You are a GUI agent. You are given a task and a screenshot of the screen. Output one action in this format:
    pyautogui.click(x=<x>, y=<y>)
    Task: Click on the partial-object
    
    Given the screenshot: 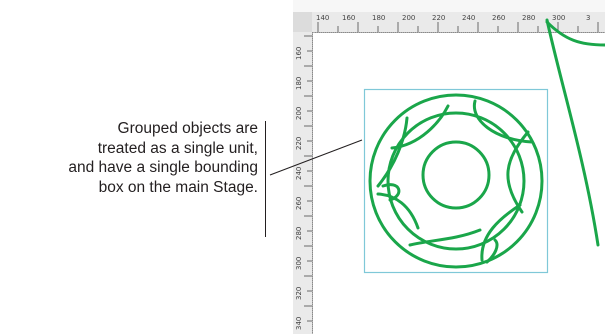 What is the action you would take?
    pyautogui.click(x=575, y=132)
    